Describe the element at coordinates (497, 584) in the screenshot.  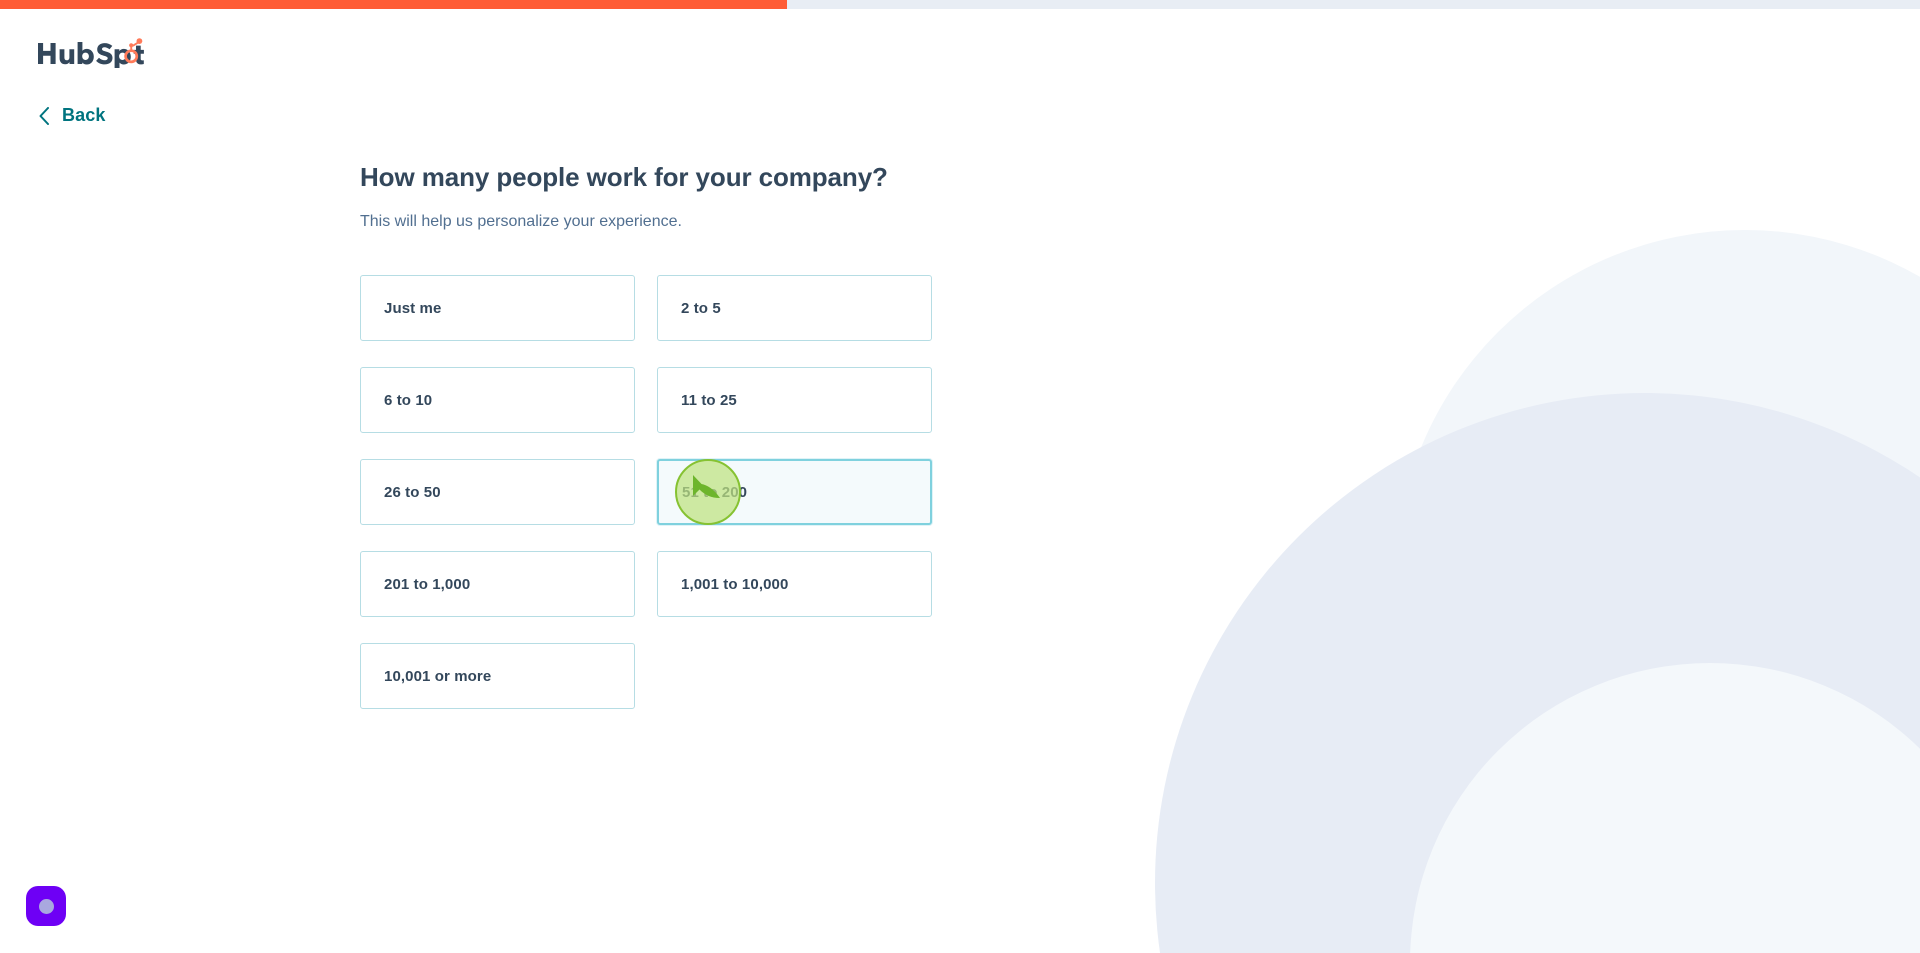
I see `option-card: 201 to 1,000` at that location.